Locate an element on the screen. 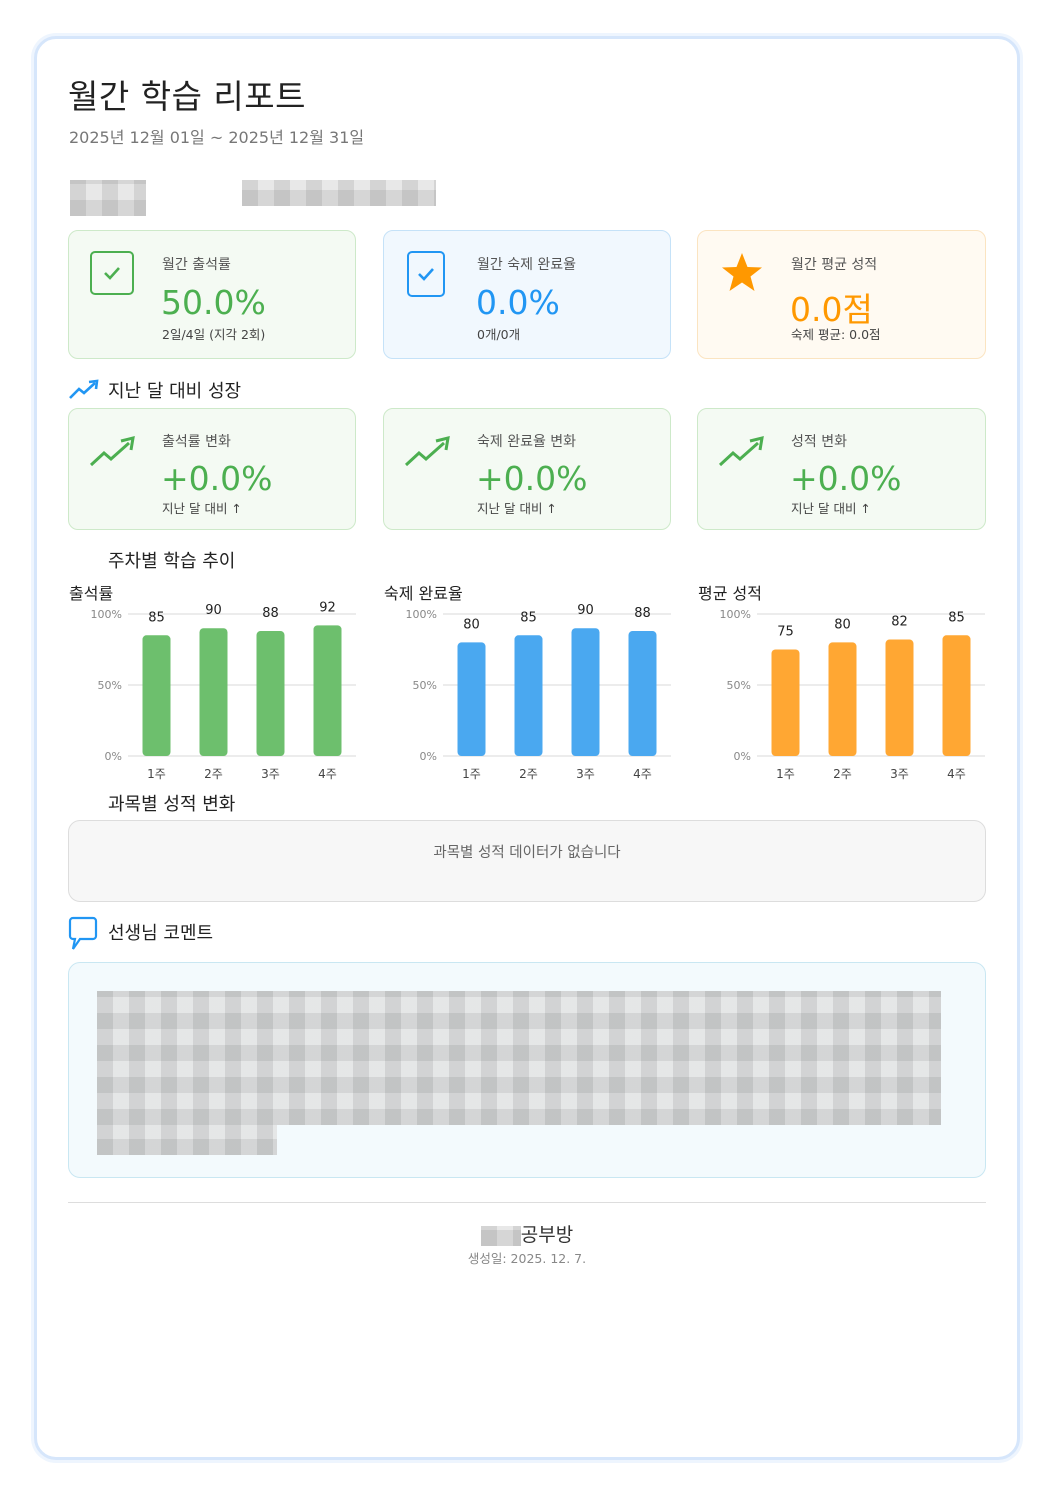 This screenshot has height=1496, width=1054. summary-card-grade: 월간 평균 성적 0.0점 숙제 평균: 0.0점 is located at coordinates (841, 294).